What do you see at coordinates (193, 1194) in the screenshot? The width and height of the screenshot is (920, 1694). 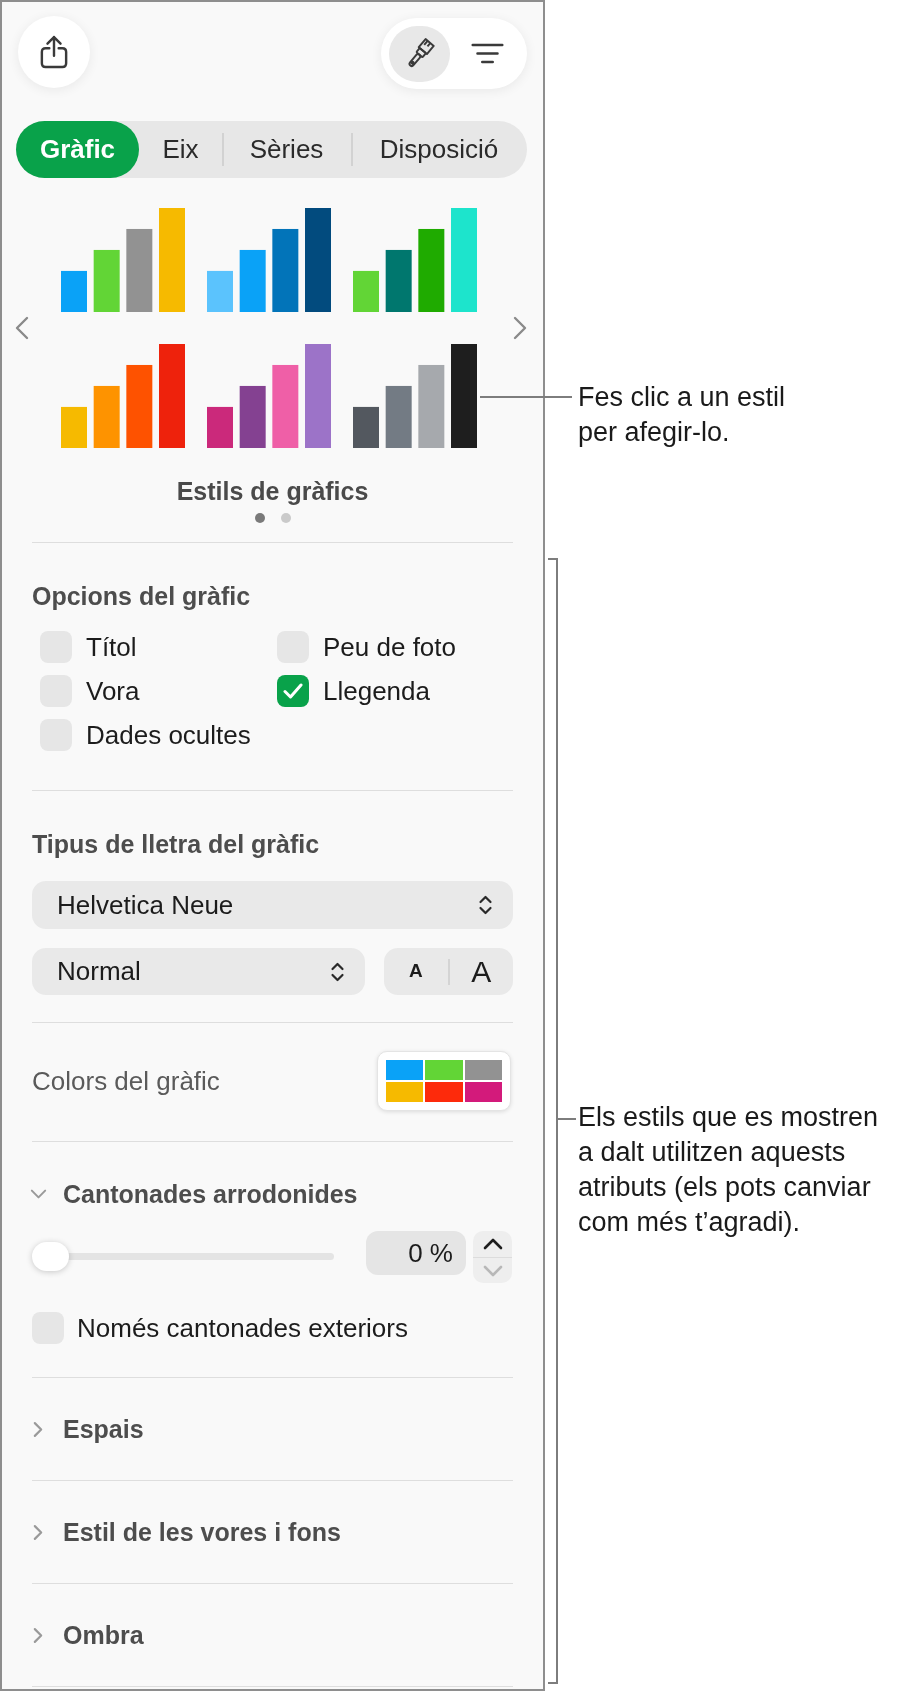 I see `disclosure-header: Cantonades arrodonides` at bounding box center [193, 1194].